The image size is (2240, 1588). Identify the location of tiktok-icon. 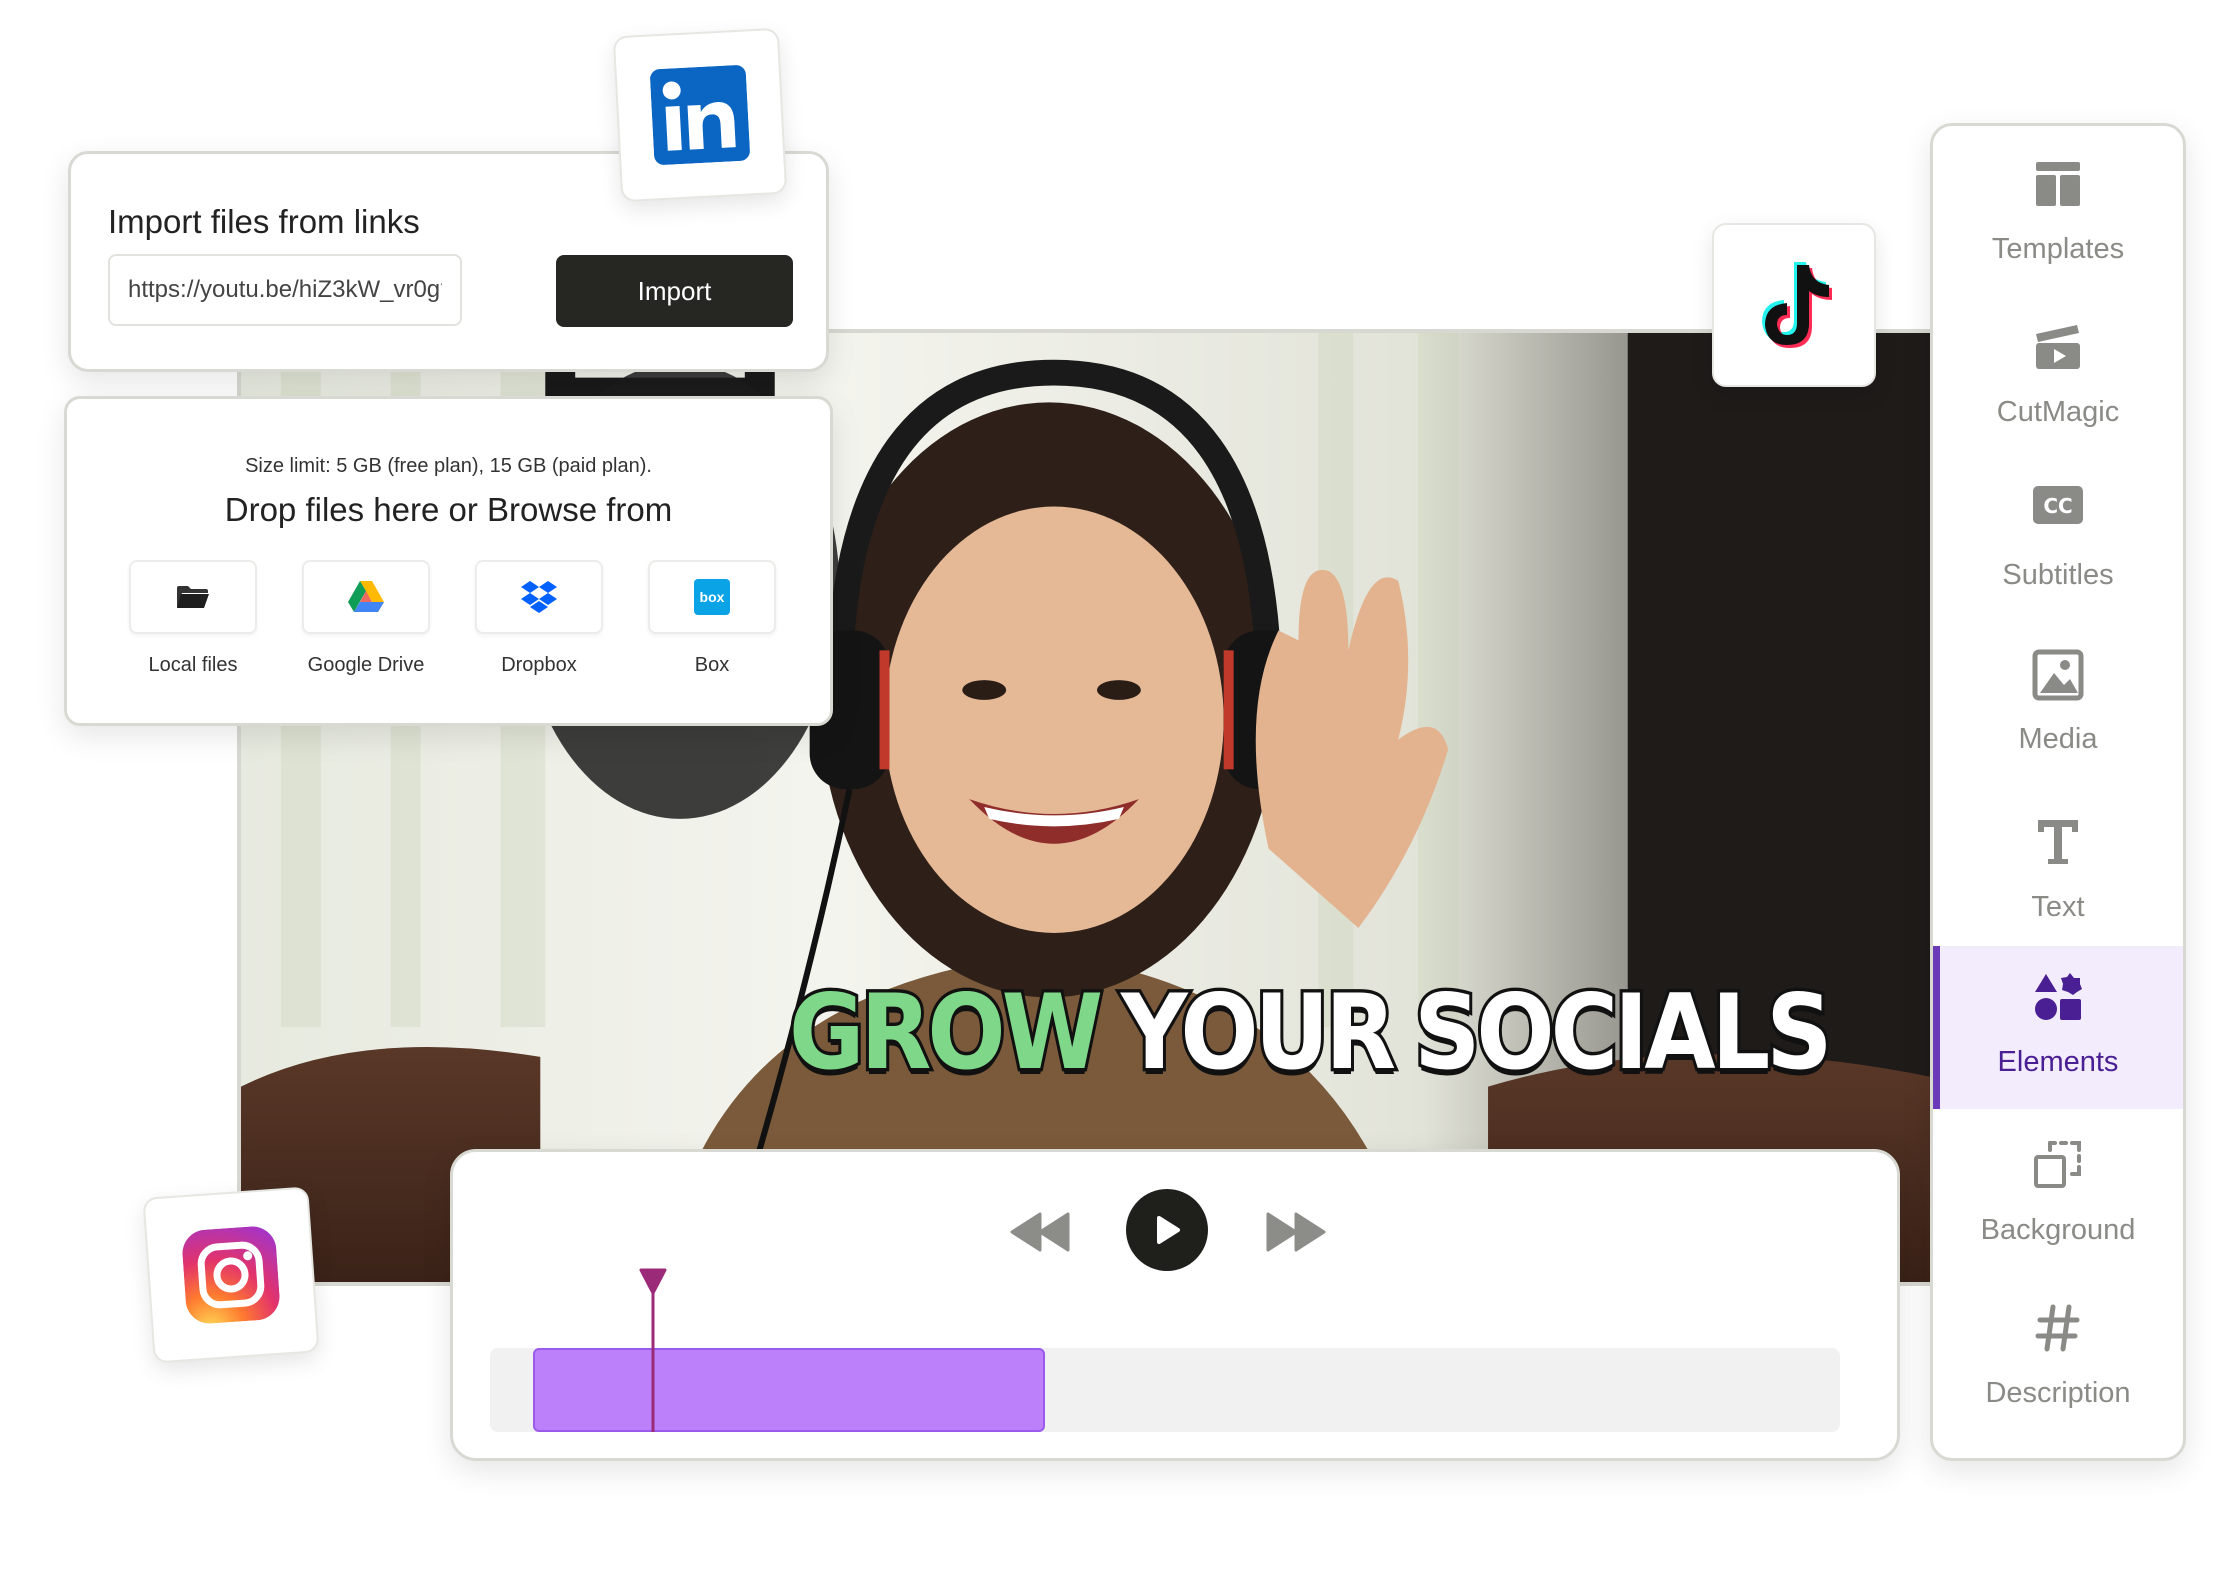
(1794, 305).